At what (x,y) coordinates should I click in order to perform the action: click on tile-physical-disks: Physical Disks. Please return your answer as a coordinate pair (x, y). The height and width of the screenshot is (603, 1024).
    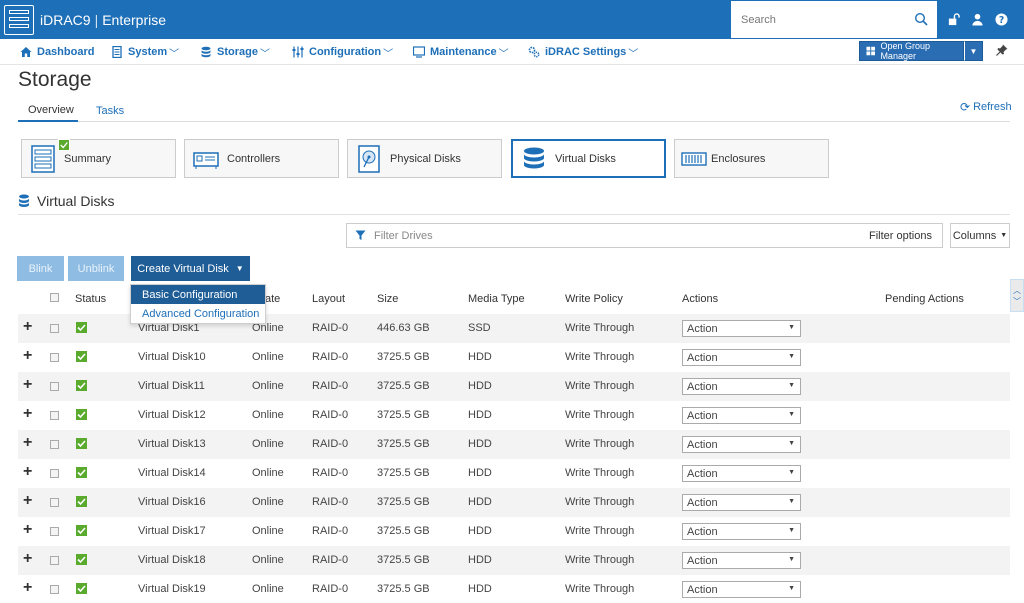
    Looking at the image, I should click on (424, 158).